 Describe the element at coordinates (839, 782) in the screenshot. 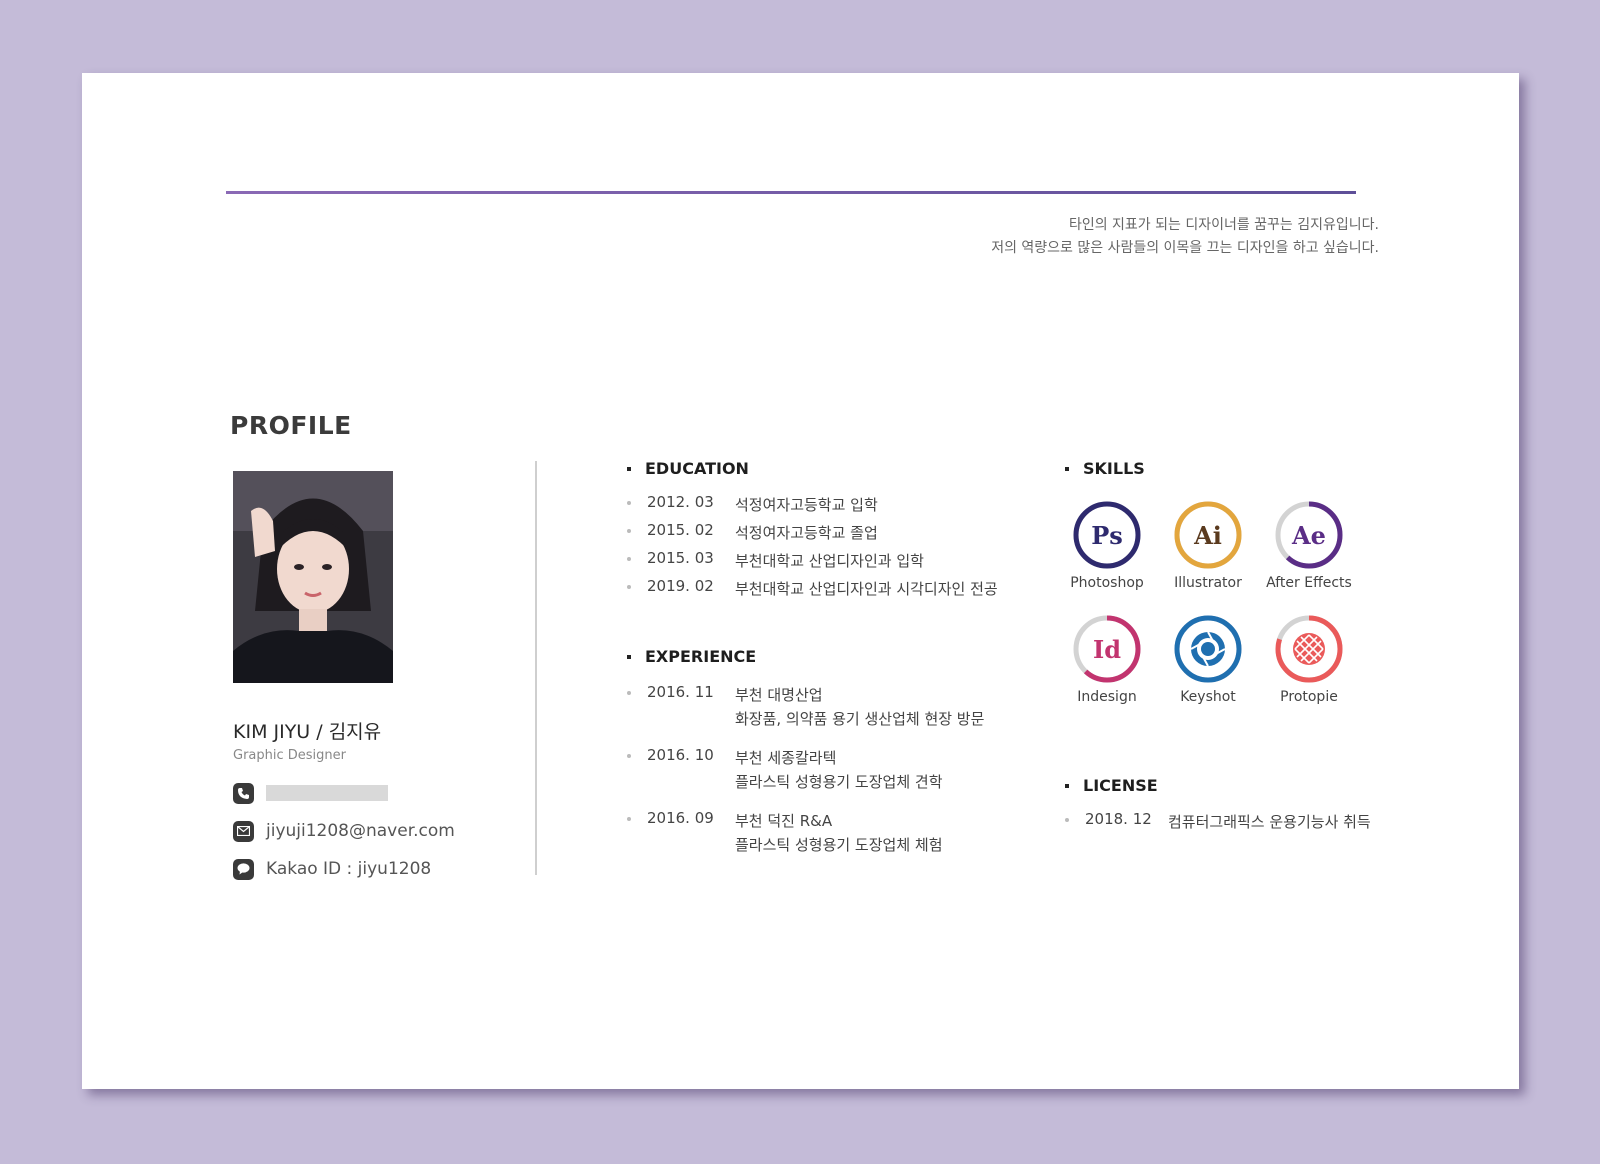

I see `experience-detail: 플라스틱 성형용기 도장업체 견학` at that location.